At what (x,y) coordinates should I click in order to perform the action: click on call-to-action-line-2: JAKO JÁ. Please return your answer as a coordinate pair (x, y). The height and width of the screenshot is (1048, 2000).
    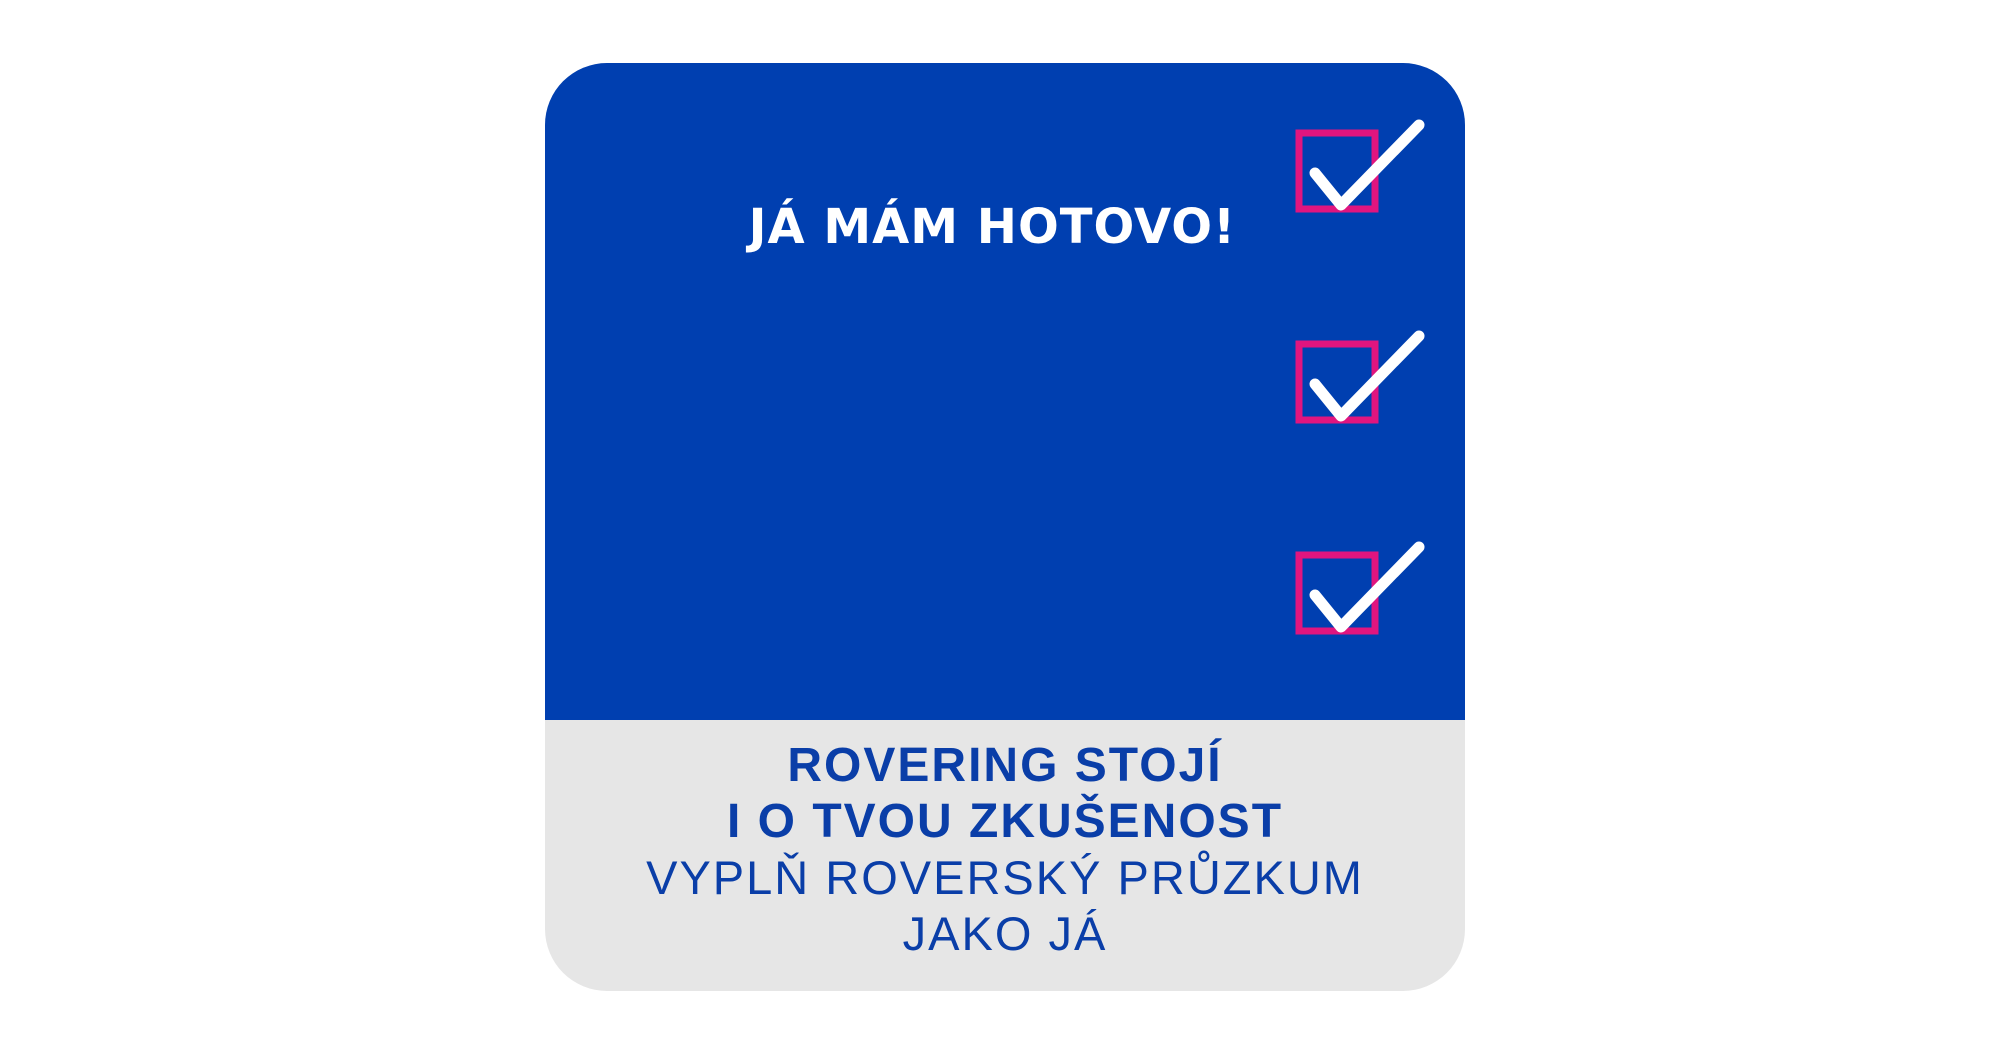
    Looking at the image, I should click on (1005, 933).